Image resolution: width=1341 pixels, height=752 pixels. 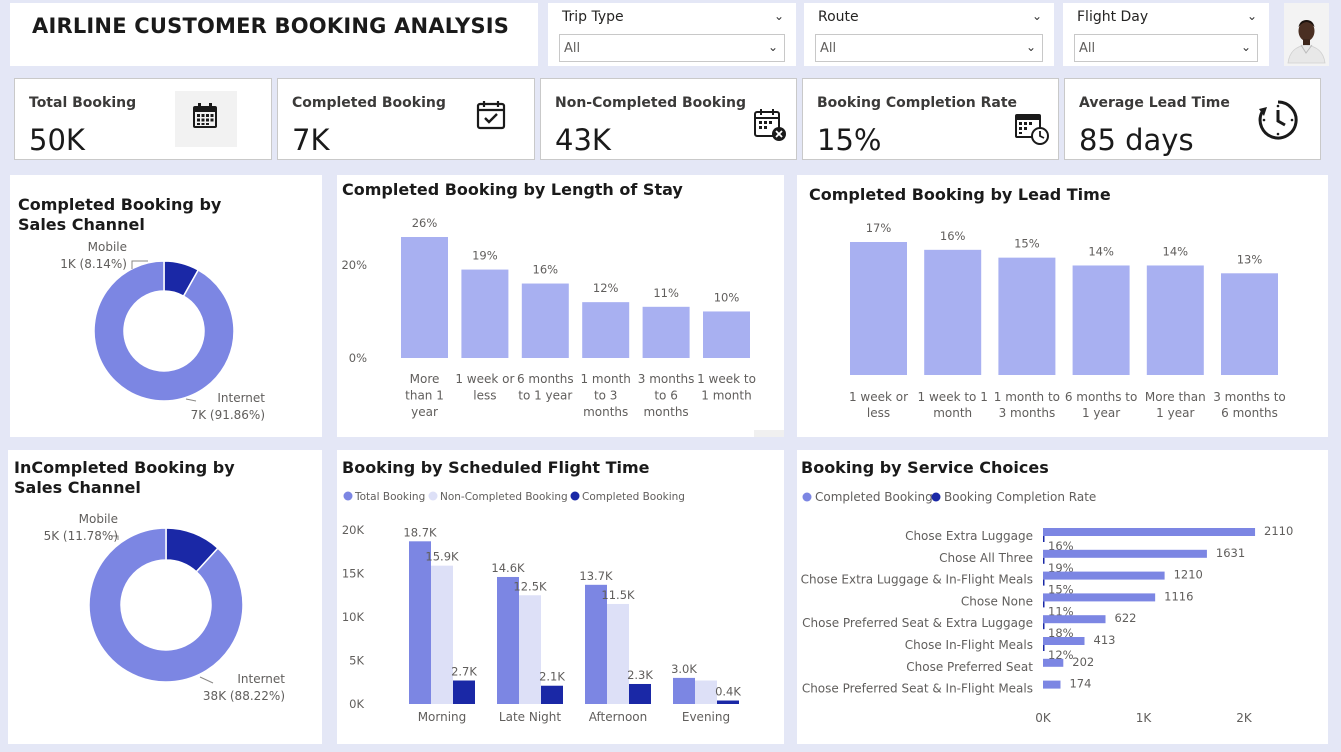 What do you see at coordinates (1178, 596) in the screenshot?
I see `data-label: 1116` at bounding box center [1178, 596].